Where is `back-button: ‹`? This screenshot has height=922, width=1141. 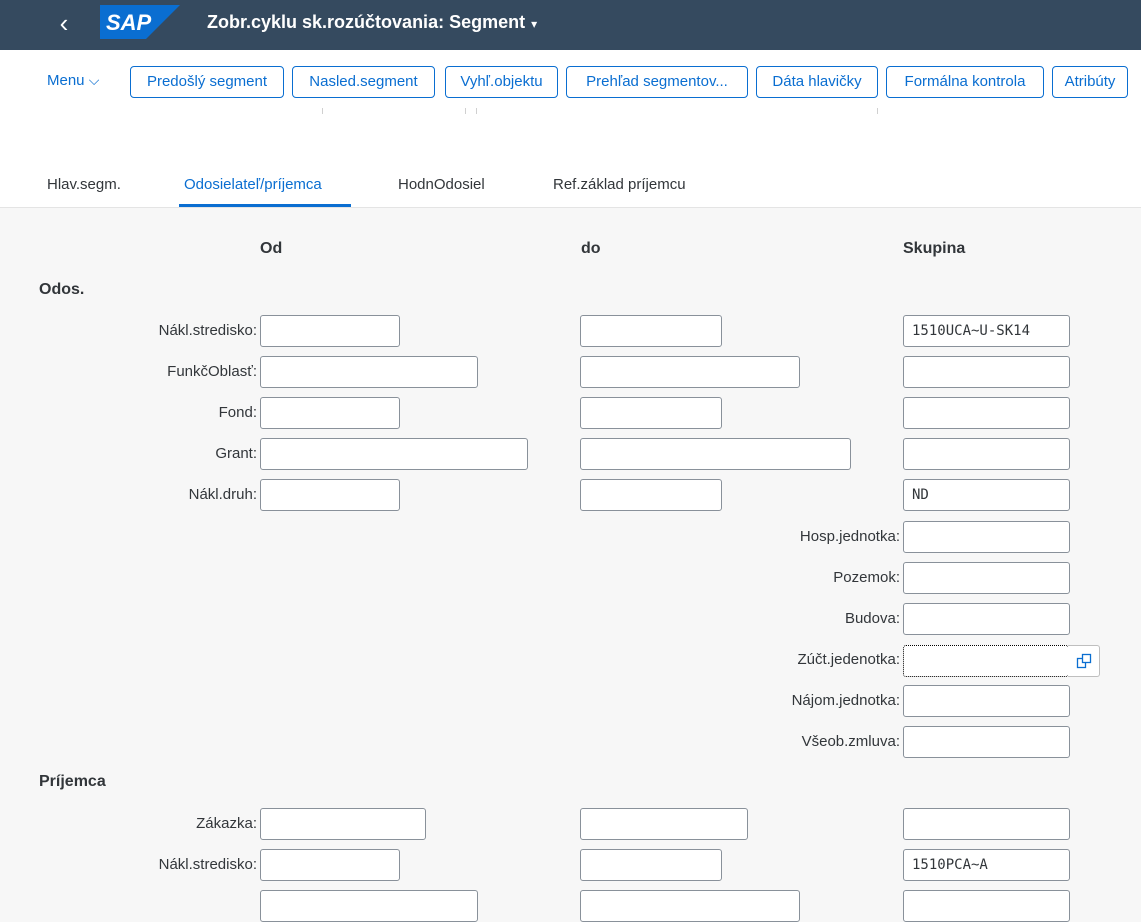
back-button: ‹ is located at coordinates (64, 24).